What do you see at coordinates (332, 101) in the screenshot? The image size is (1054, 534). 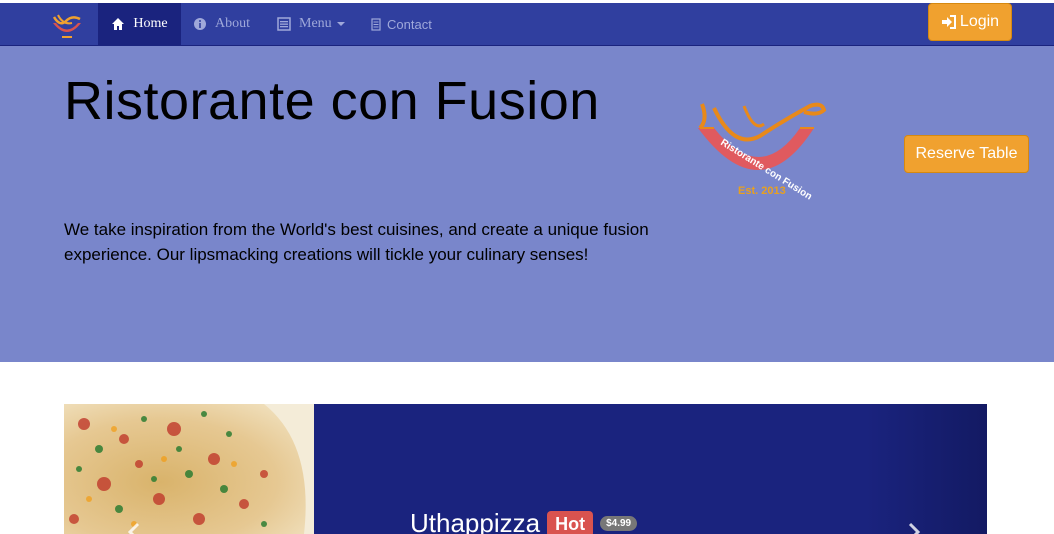 I see `page-title: Ristorante con Fusion` at bounding box center [332, 101].